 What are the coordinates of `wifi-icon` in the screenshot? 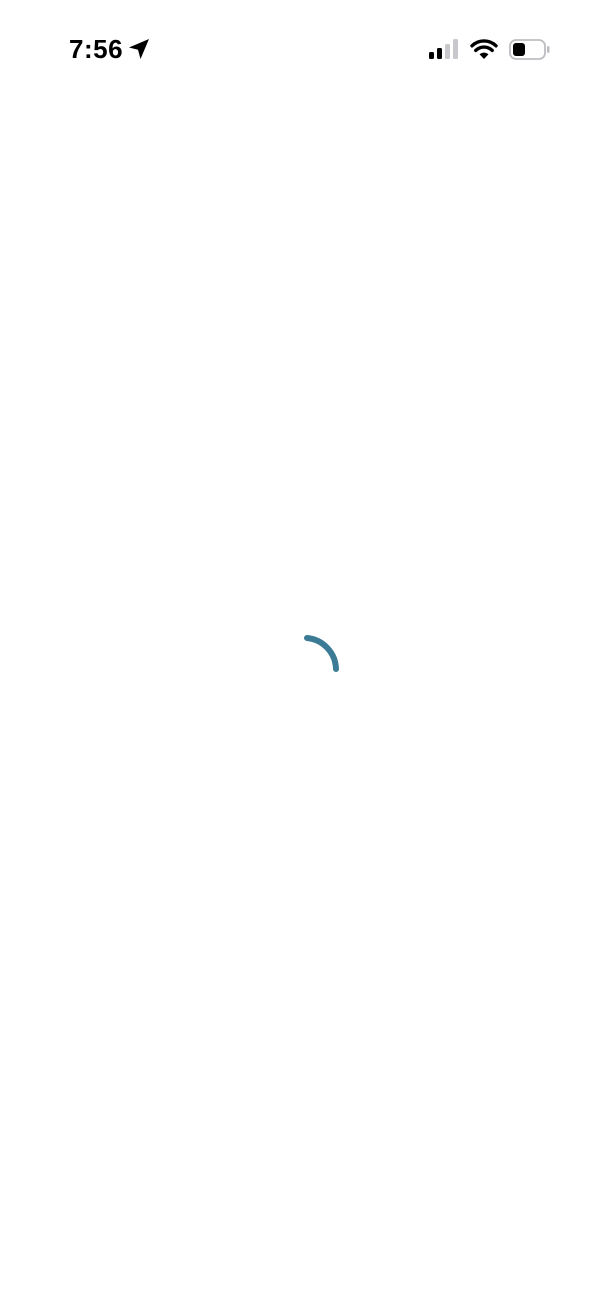 It's located at (484, 49).